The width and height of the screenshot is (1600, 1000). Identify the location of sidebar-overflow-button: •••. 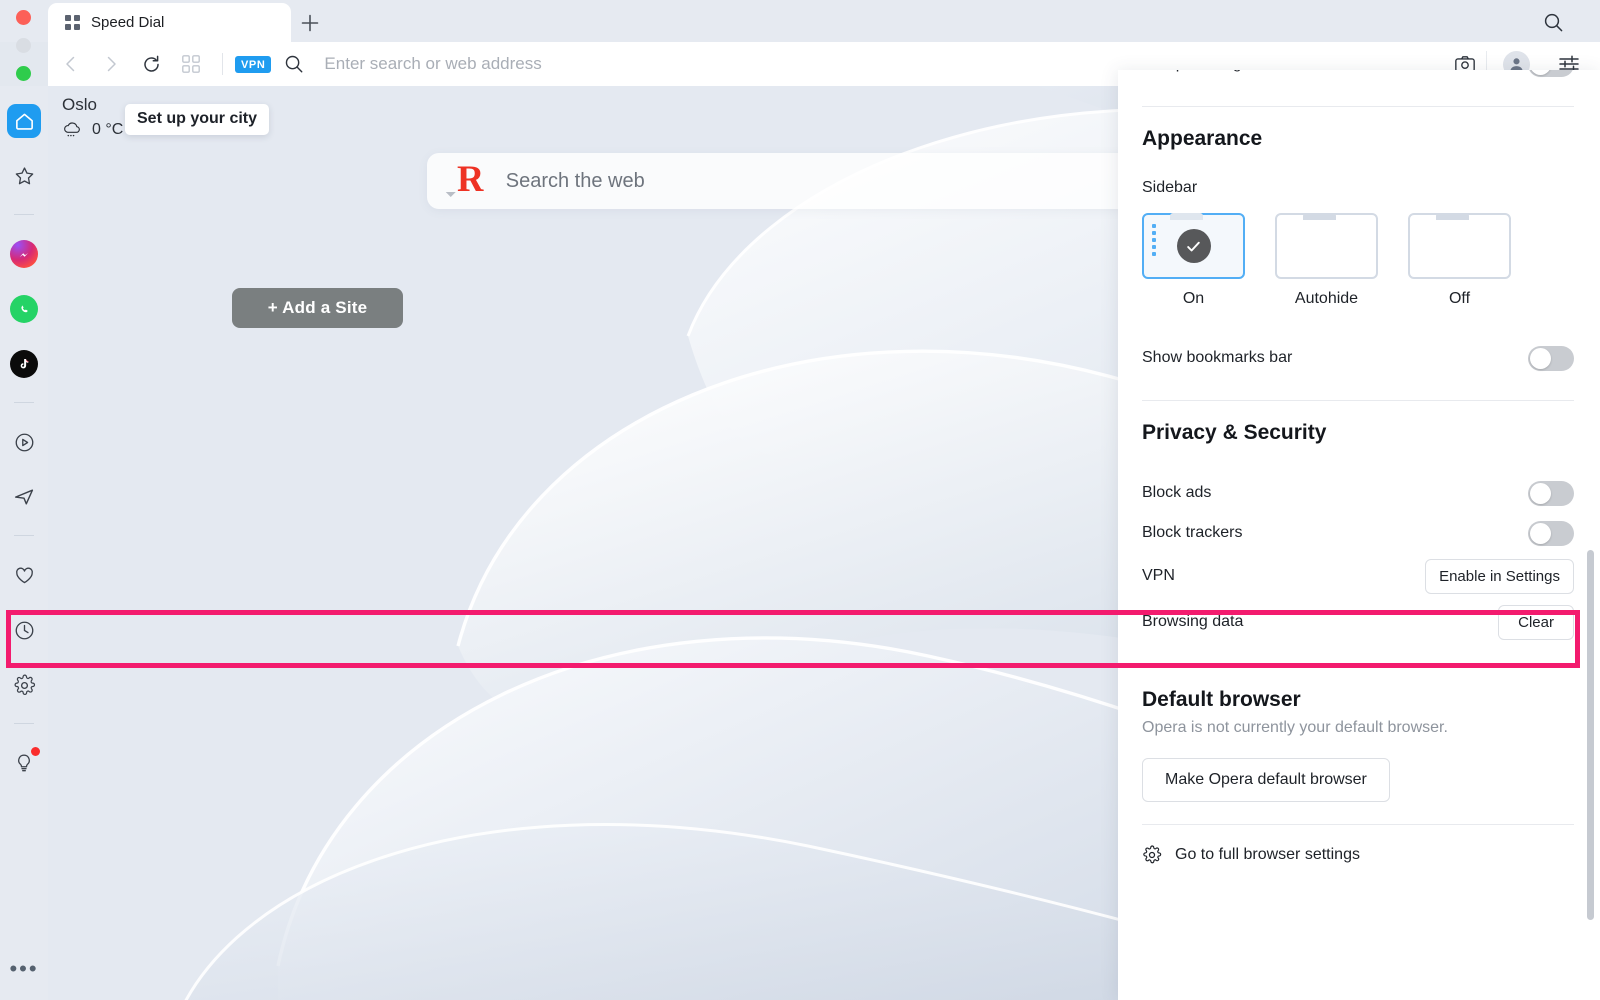
(23, 969).